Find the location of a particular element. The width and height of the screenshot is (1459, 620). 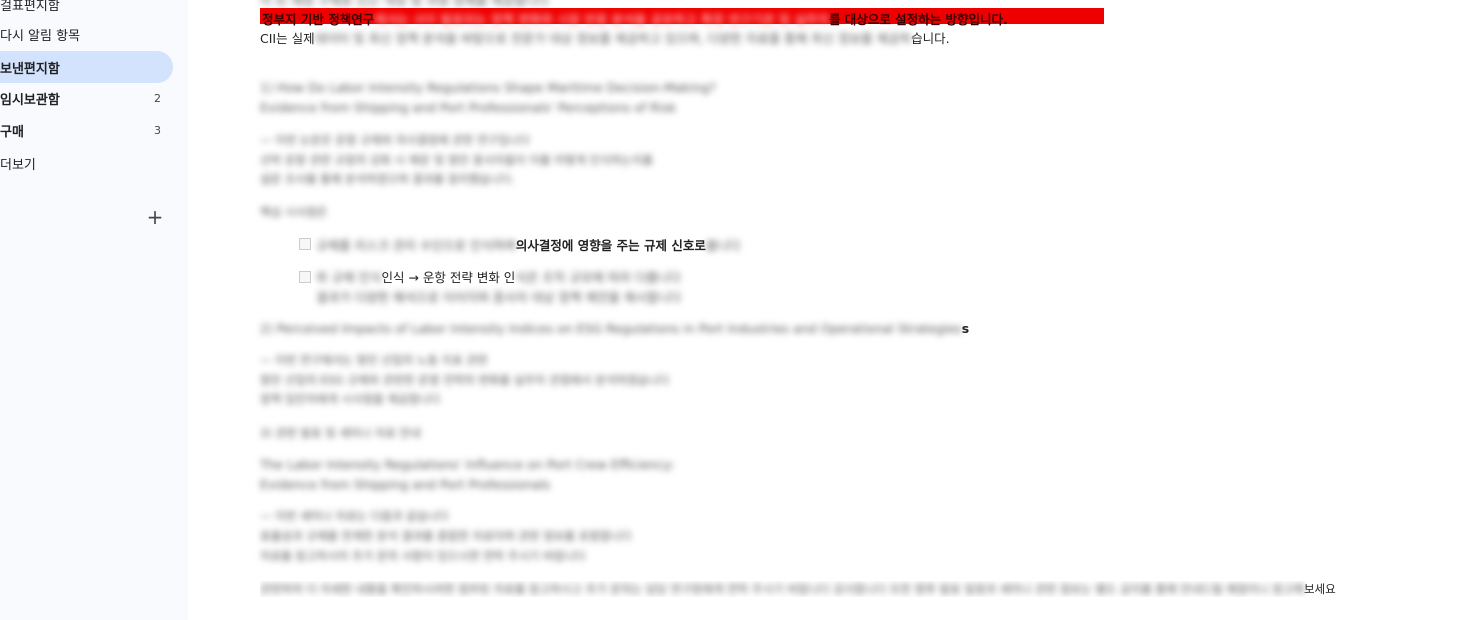

section3-paragraph: — 이번 세미나 자료는 다음과 같습니다 is located at coordinates (354, 516).